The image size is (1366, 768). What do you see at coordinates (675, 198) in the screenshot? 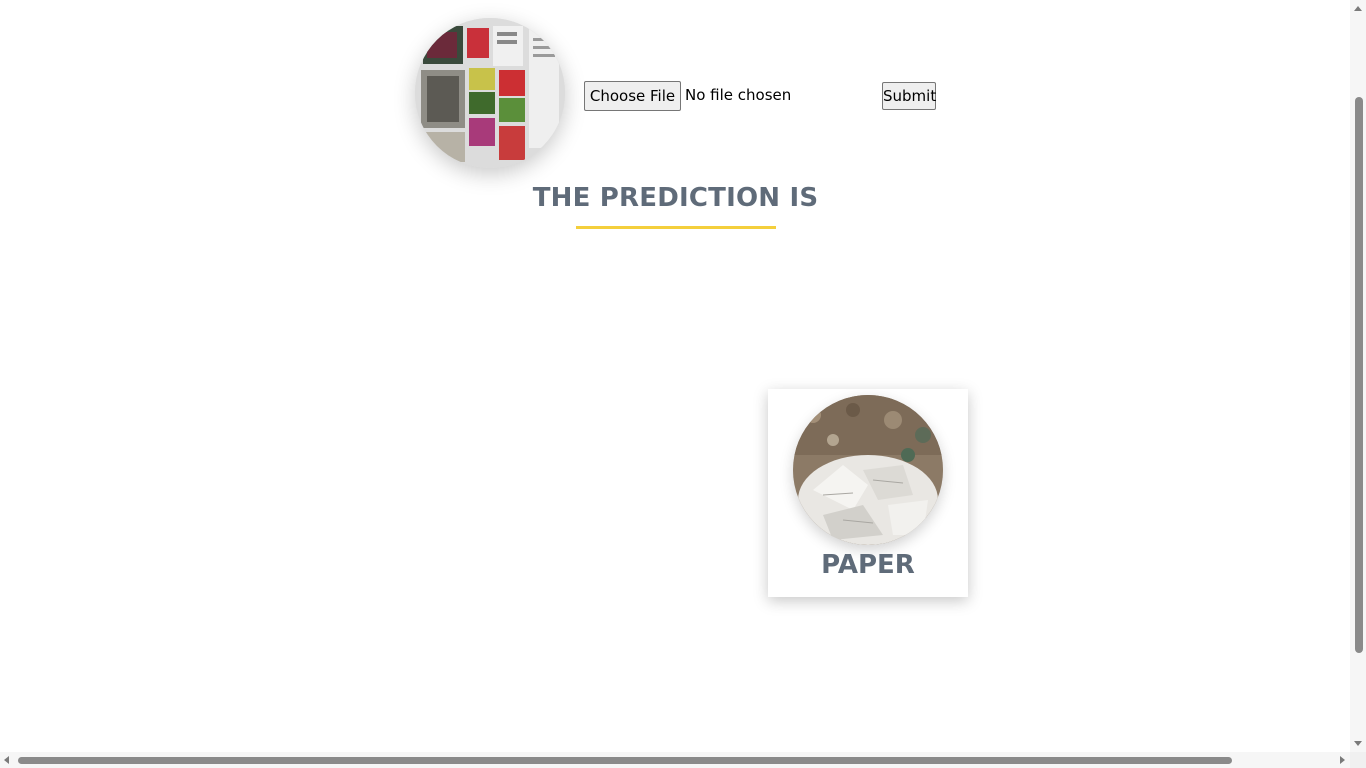
I see `prediction-heading: THE PREDICTION IS` at bounding box center [675, 198].